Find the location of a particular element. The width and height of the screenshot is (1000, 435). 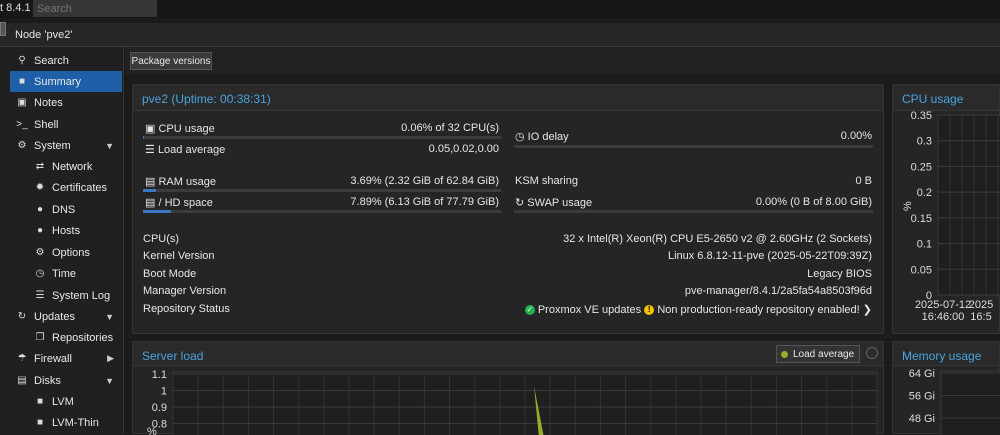

nav-label: Disks is located at coordinates (47, 380).